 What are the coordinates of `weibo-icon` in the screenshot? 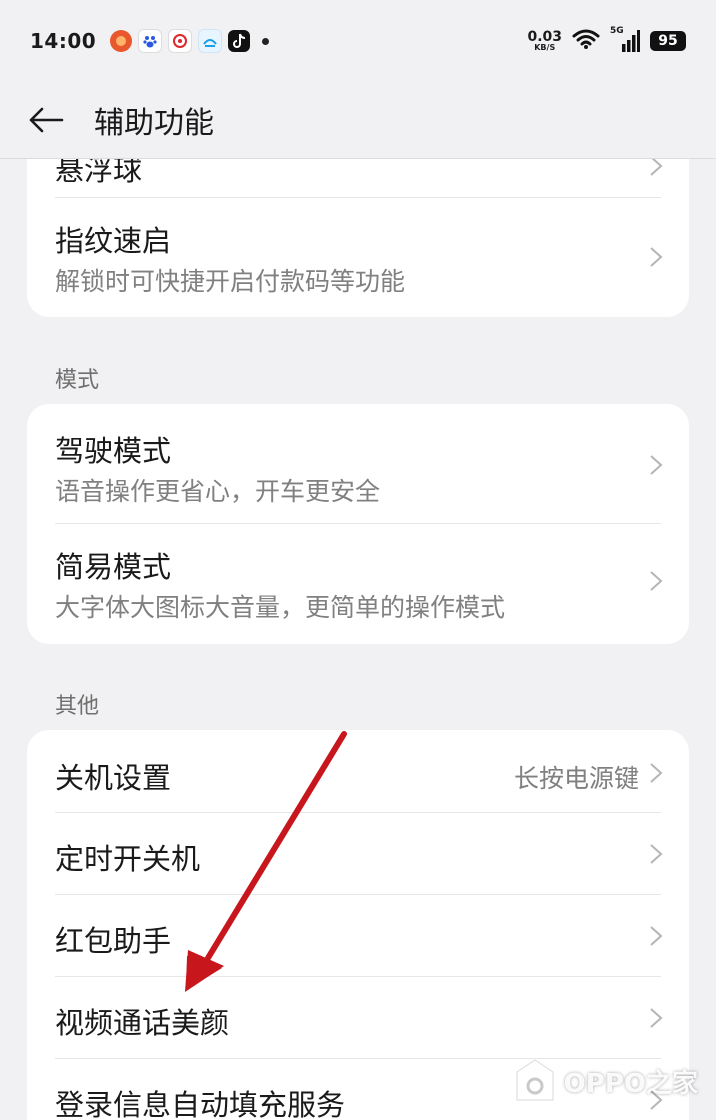 It's located at (180, 41).